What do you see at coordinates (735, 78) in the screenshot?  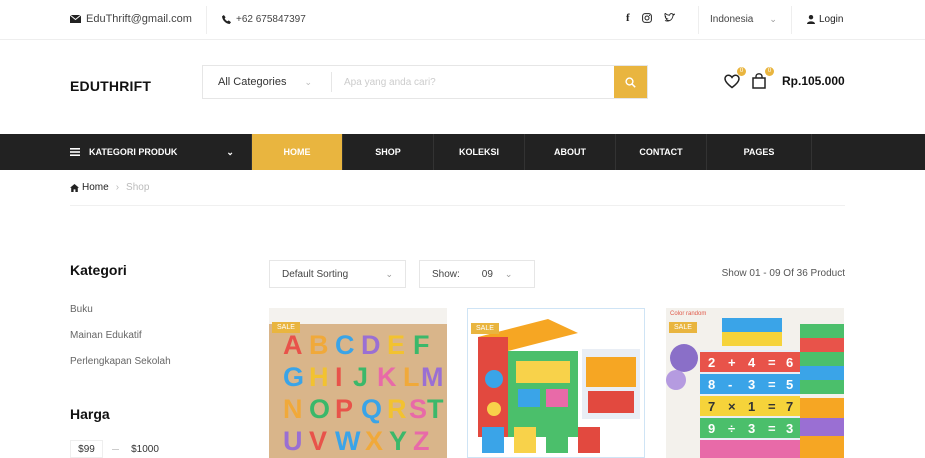 I see `wishlist-button: 0` at bounding box center [735, 78].